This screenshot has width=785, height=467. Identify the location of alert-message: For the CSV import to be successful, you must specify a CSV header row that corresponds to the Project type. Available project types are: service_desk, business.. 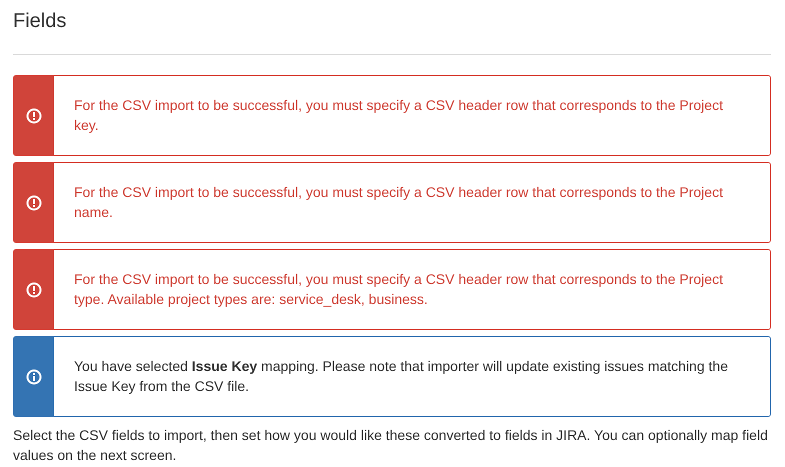
(398, 289).